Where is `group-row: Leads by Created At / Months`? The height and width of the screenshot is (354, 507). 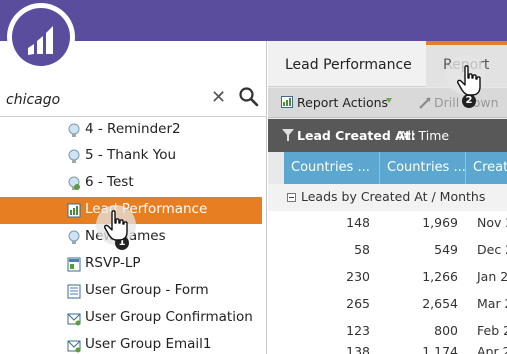
group-row: Leads by Created At / Months is located at coordinates (387, 197).